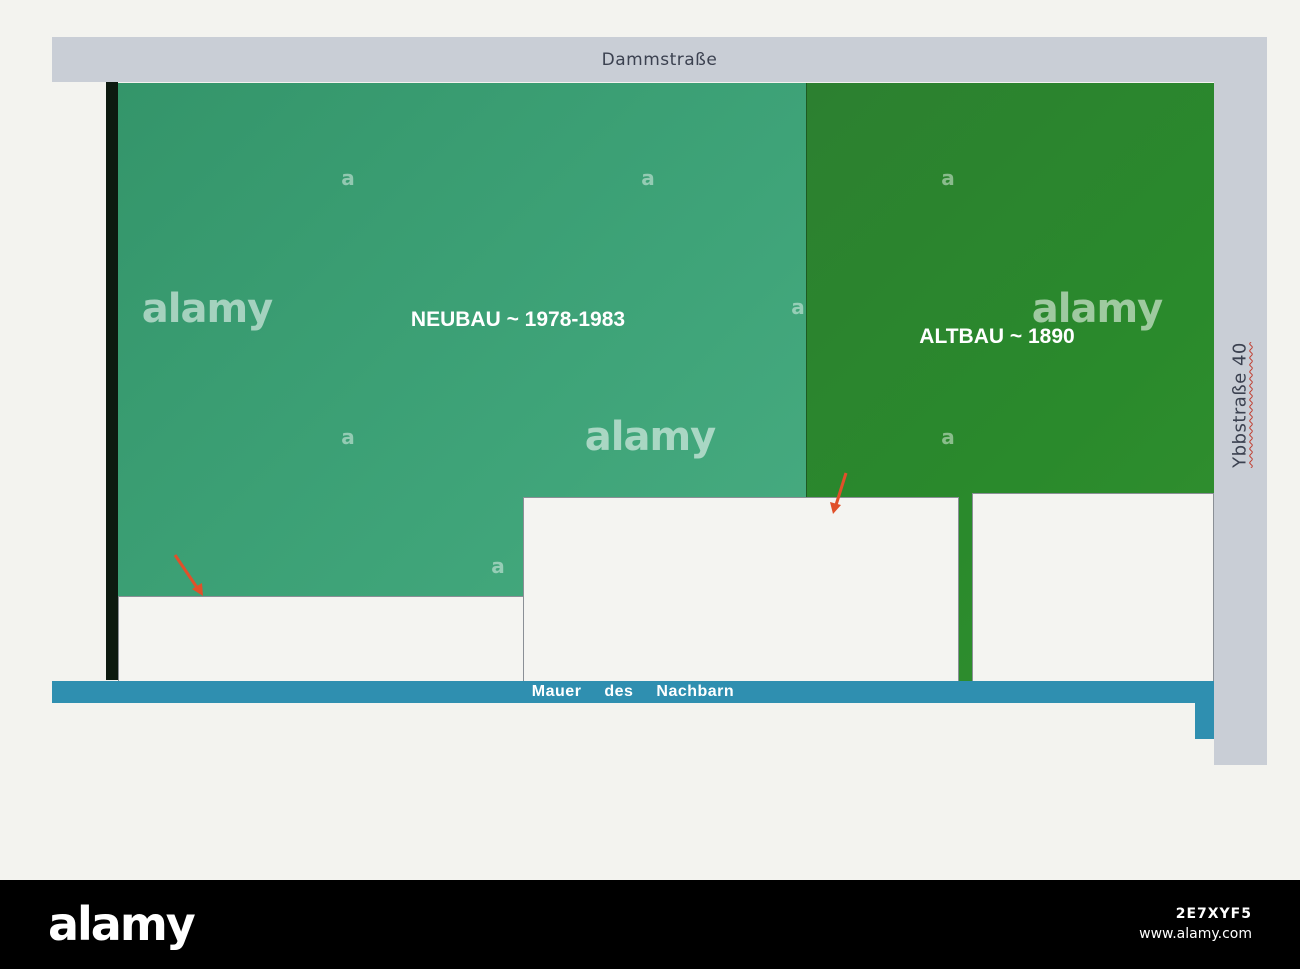 The image size is (1300, 969). I want to click on stock-banner: alamy 2E7XYF5 www.alamy.com, so click(650, 924).